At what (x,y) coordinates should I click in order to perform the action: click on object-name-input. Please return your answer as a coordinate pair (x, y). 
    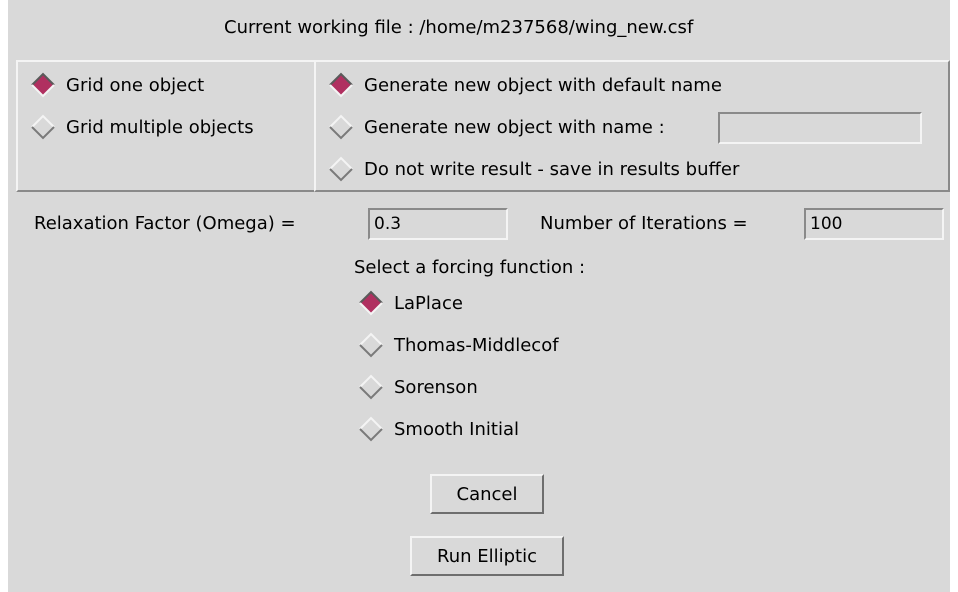
    Looking at the image, I should click on (820, 128).